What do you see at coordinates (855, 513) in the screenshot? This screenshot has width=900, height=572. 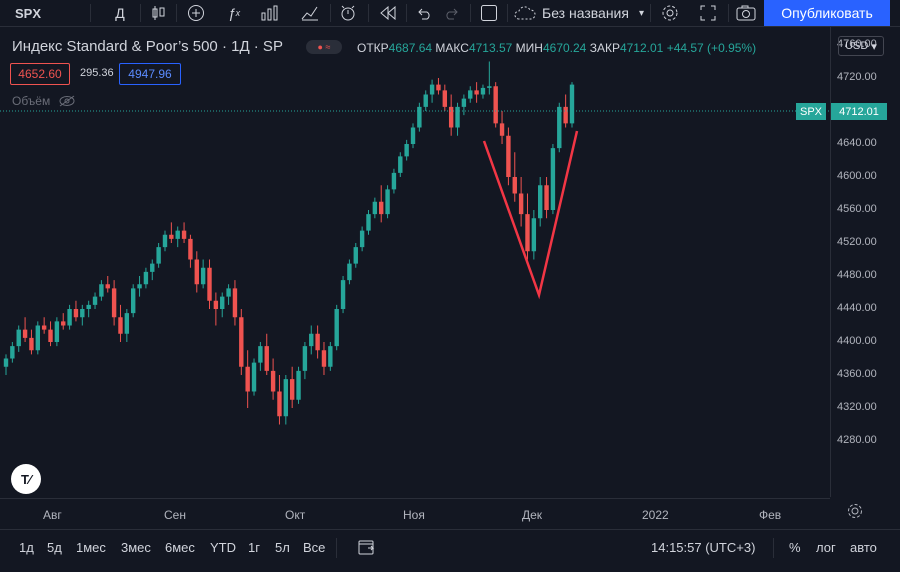 I see `axis-settings-icon` at bounding box center [855, 513].